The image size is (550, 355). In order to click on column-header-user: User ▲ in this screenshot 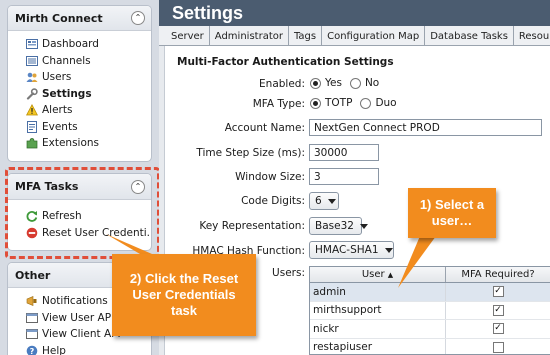, I will do `click(378, 274)`.